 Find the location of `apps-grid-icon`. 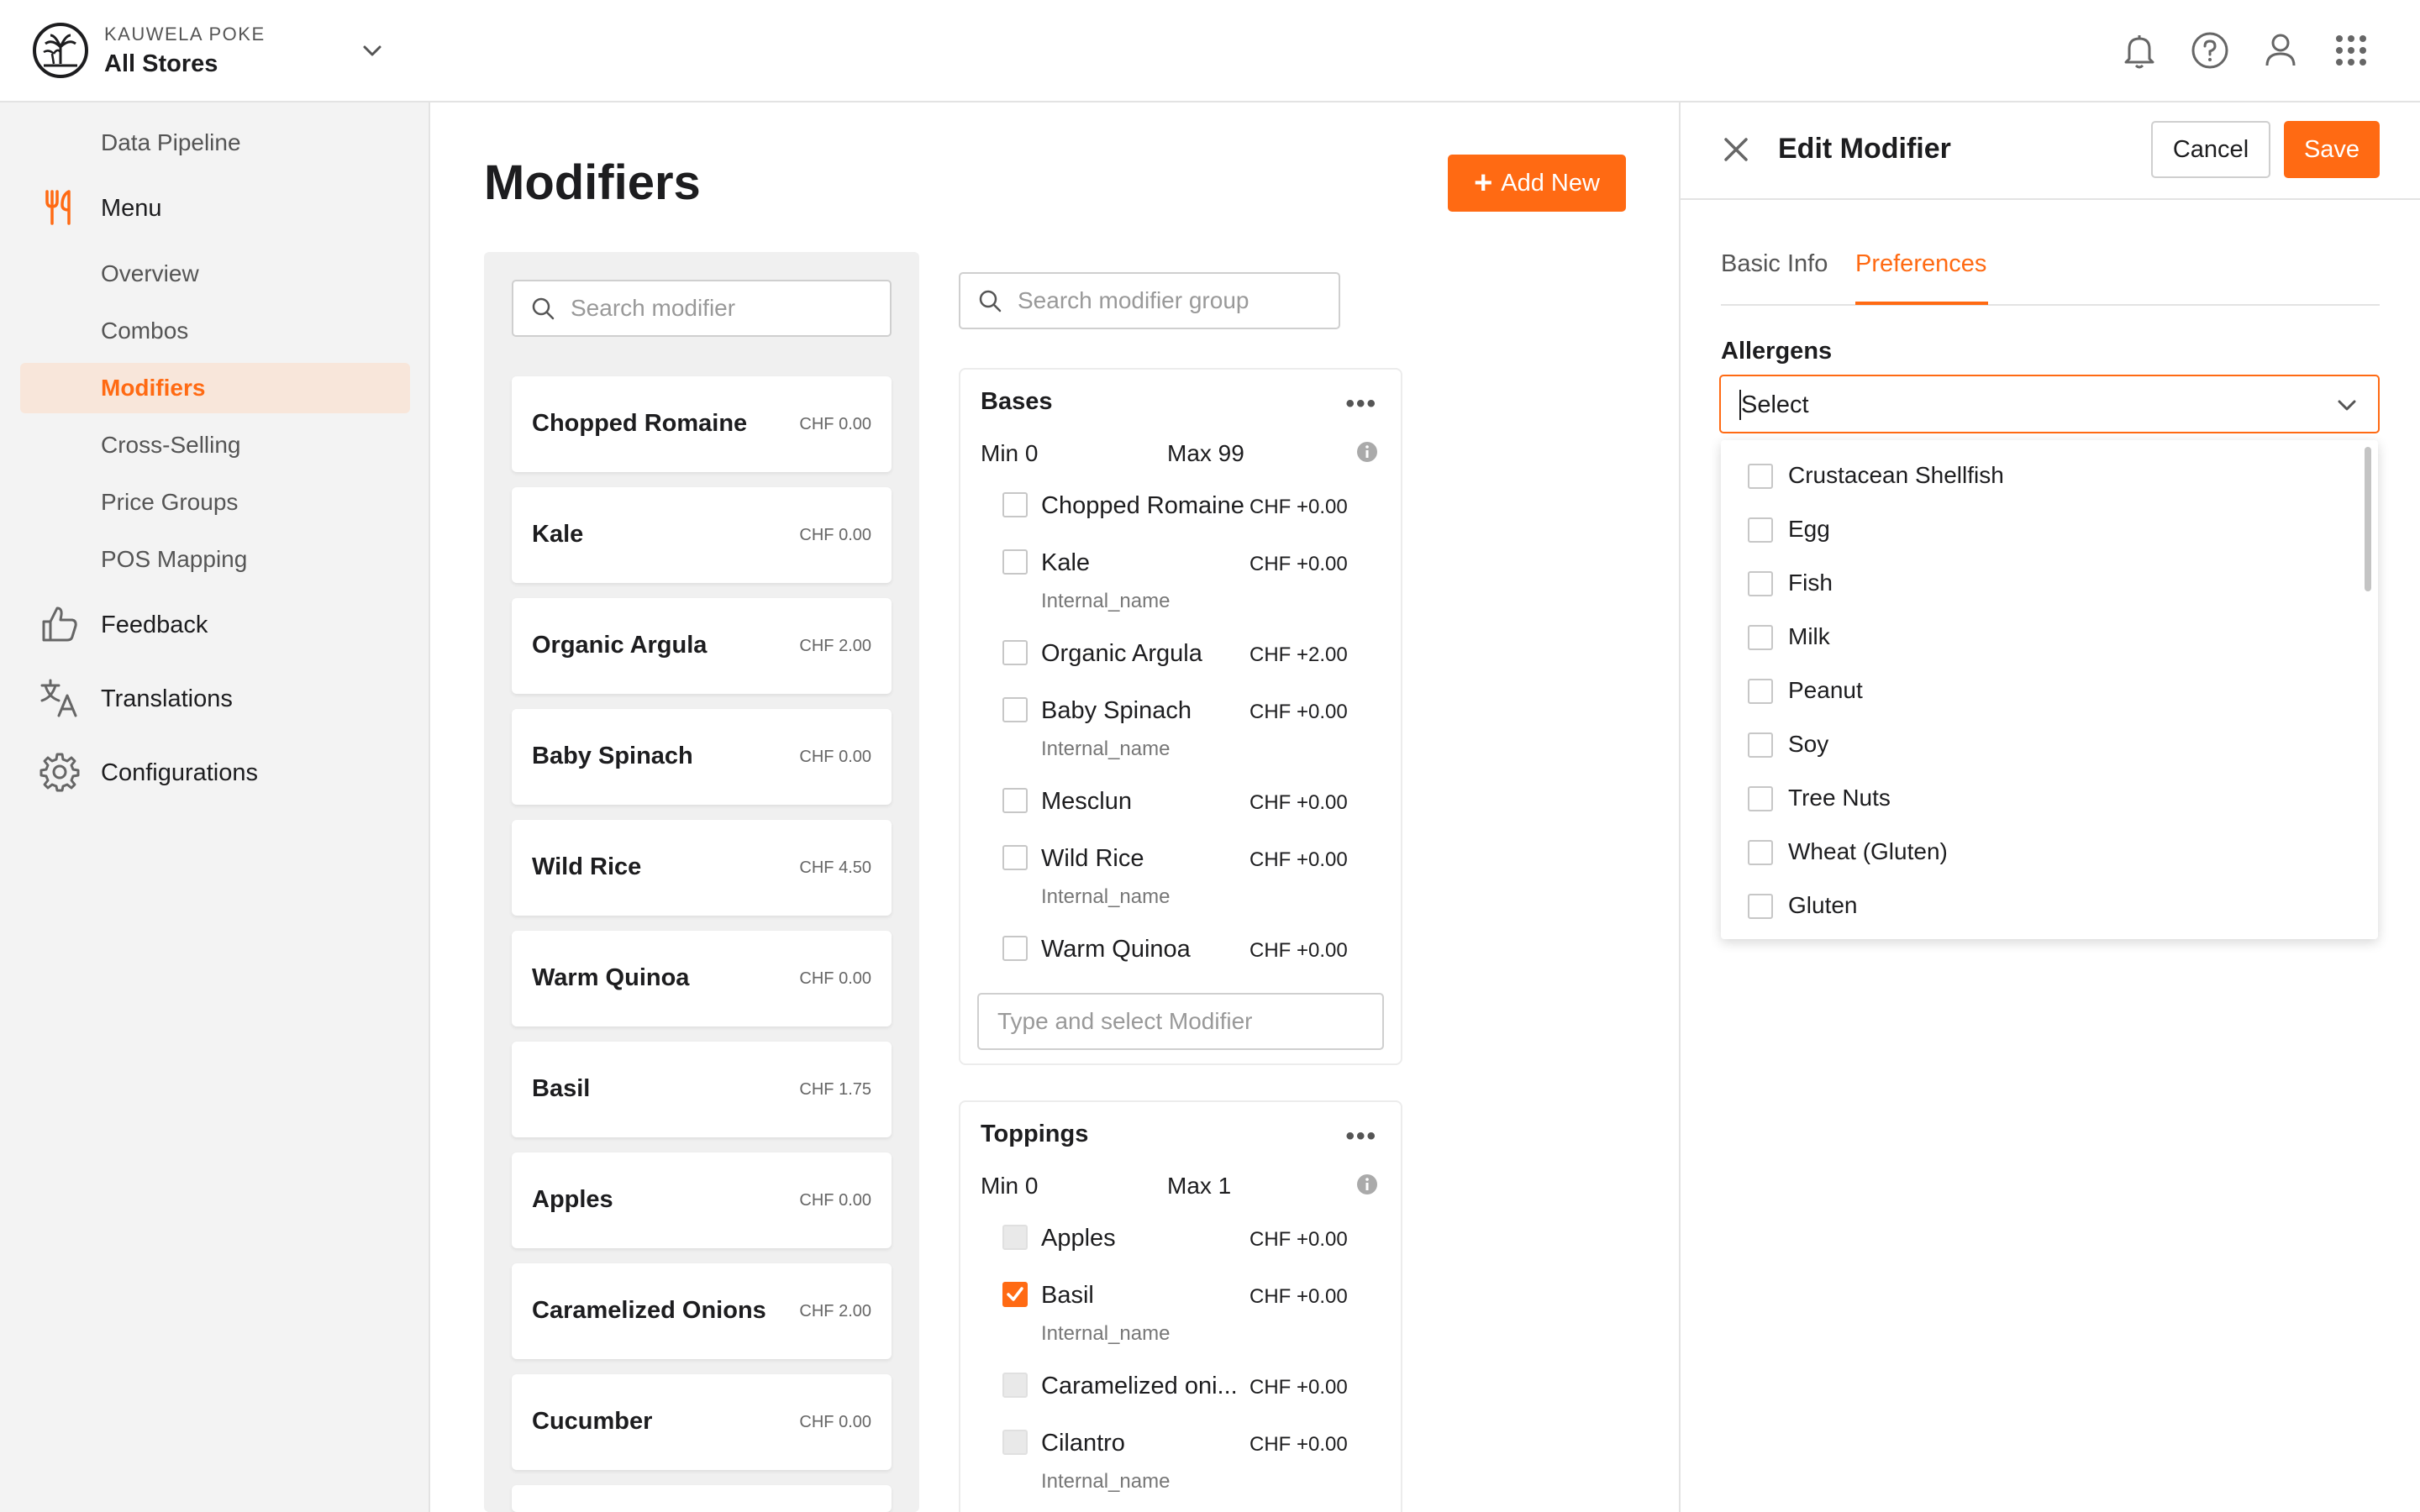

apps-grid-icon is located at coordinates (2351, 50).